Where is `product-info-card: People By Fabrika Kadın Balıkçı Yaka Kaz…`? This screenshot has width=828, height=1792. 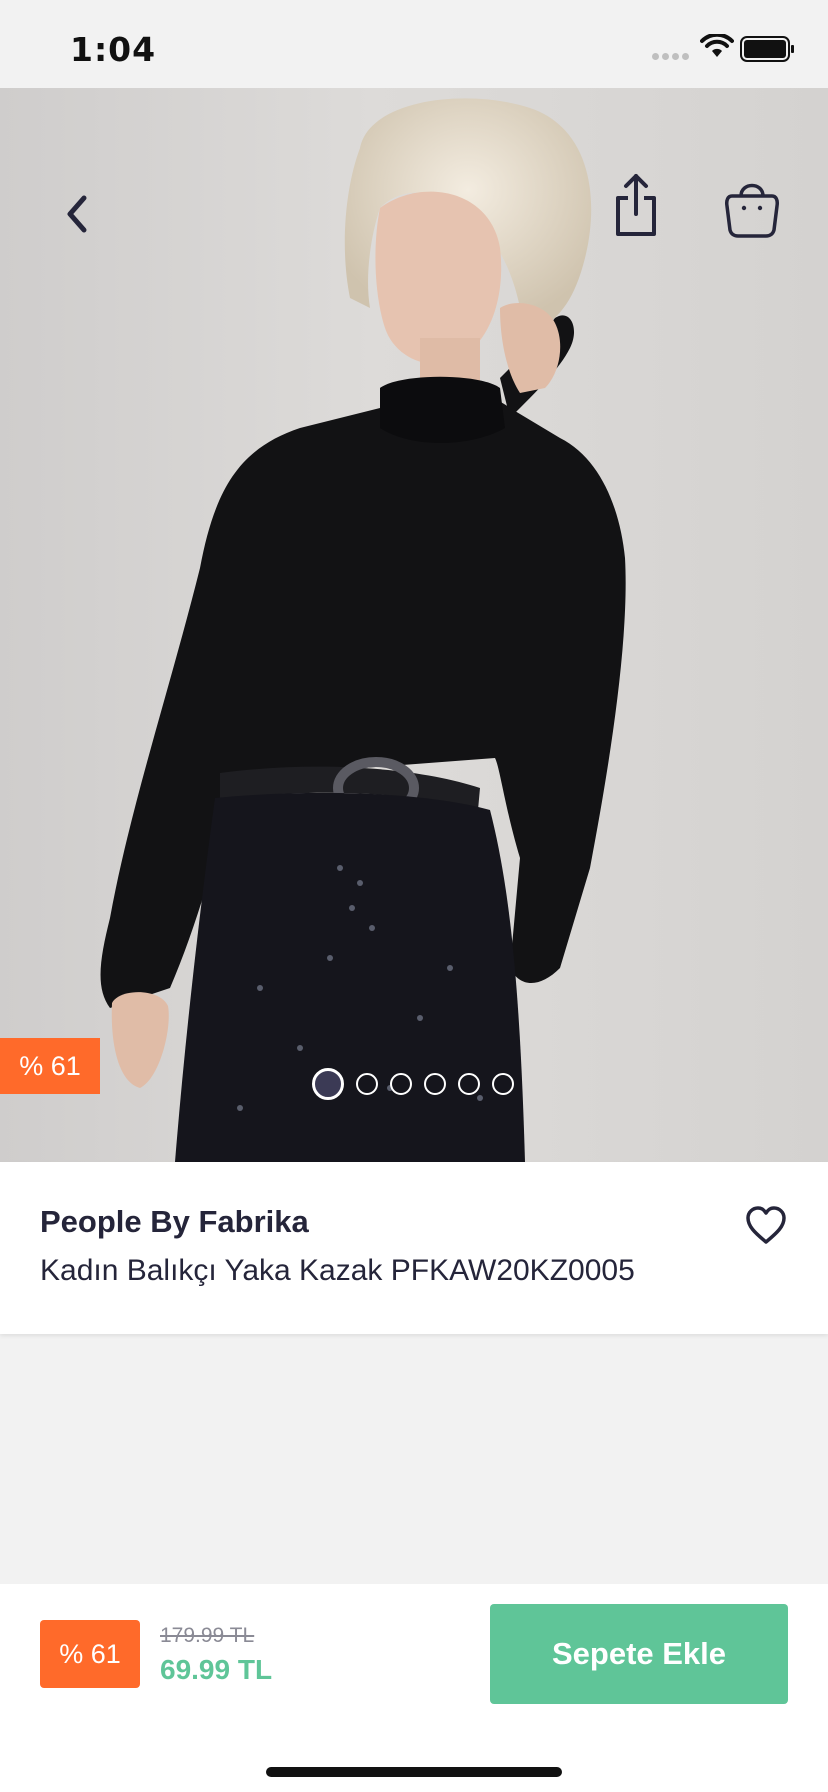
product-info-card: People By Fabrika Kadın Balıkçı Yaka Kaz… is located at coordinates (414, 1248).